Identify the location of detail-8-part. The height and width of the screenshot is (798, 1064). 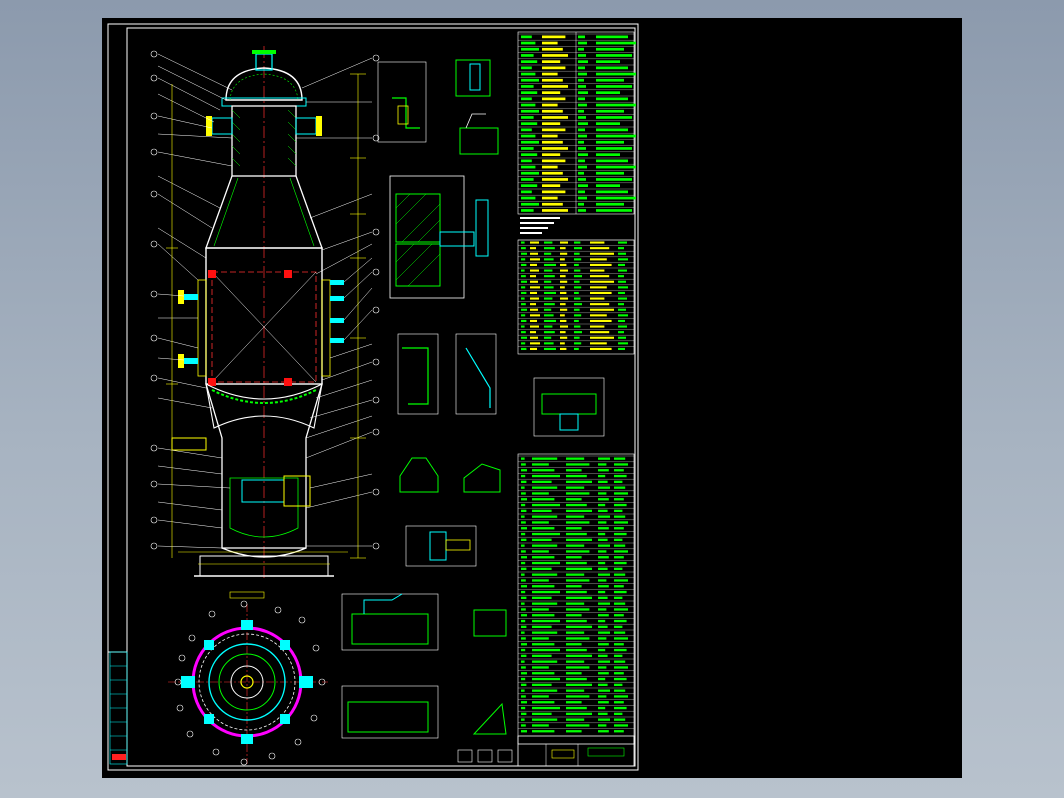
(438, 546).